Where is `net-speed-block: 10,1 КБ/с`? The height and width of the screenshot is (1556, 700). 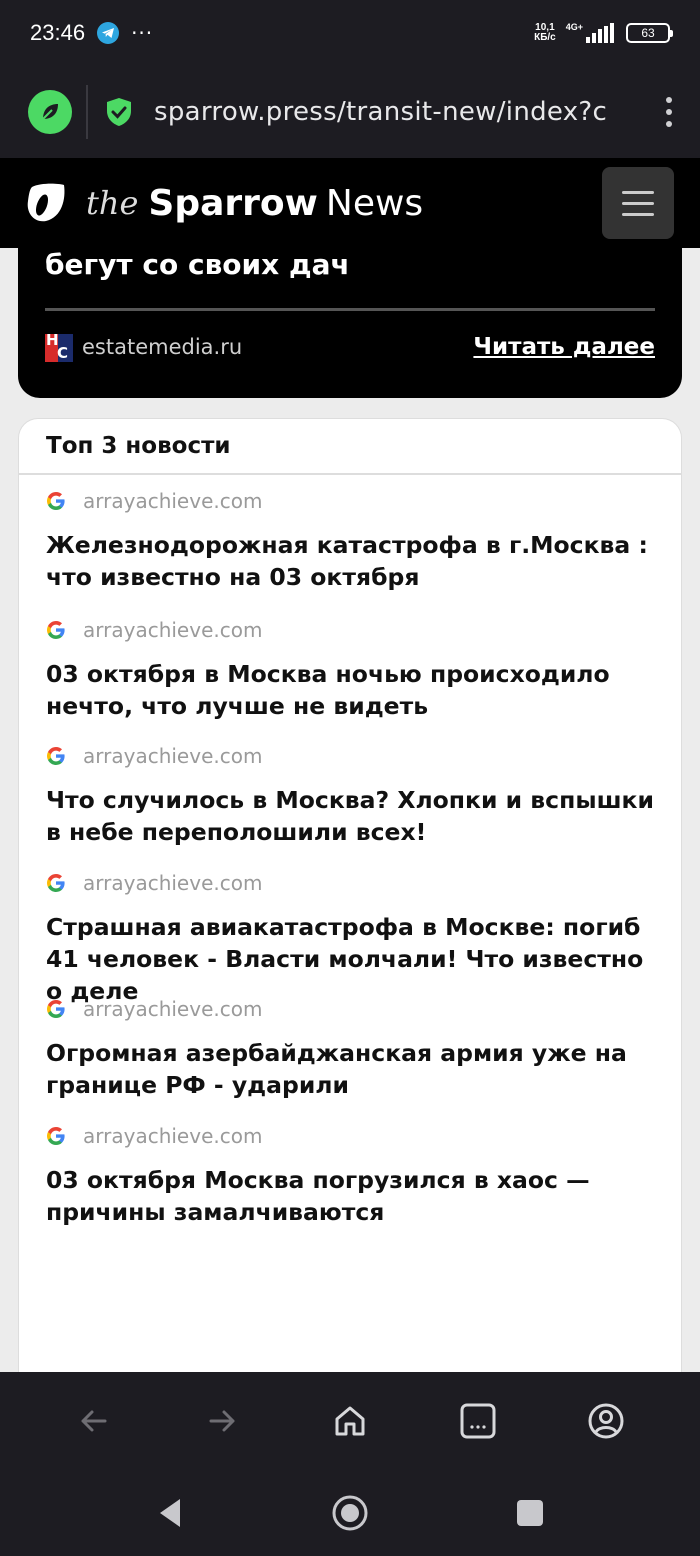 net-speed-block: 10,1 КБ/с is located at coordinates (545, 33).